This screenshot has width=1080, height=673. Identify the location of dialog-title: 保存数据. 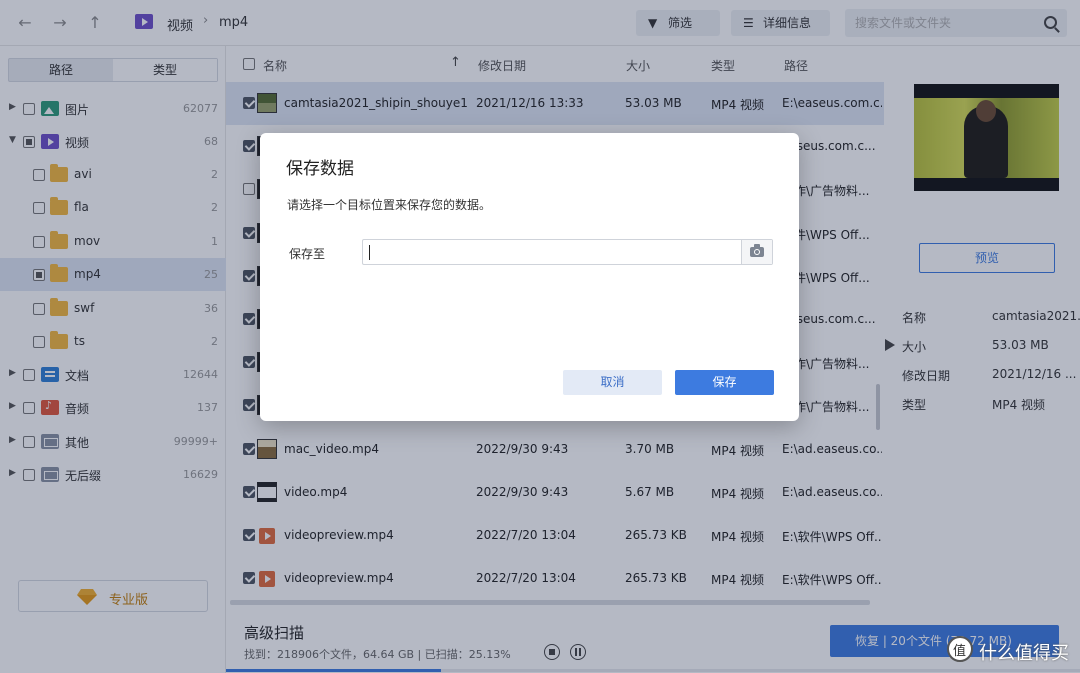
(320, 169).